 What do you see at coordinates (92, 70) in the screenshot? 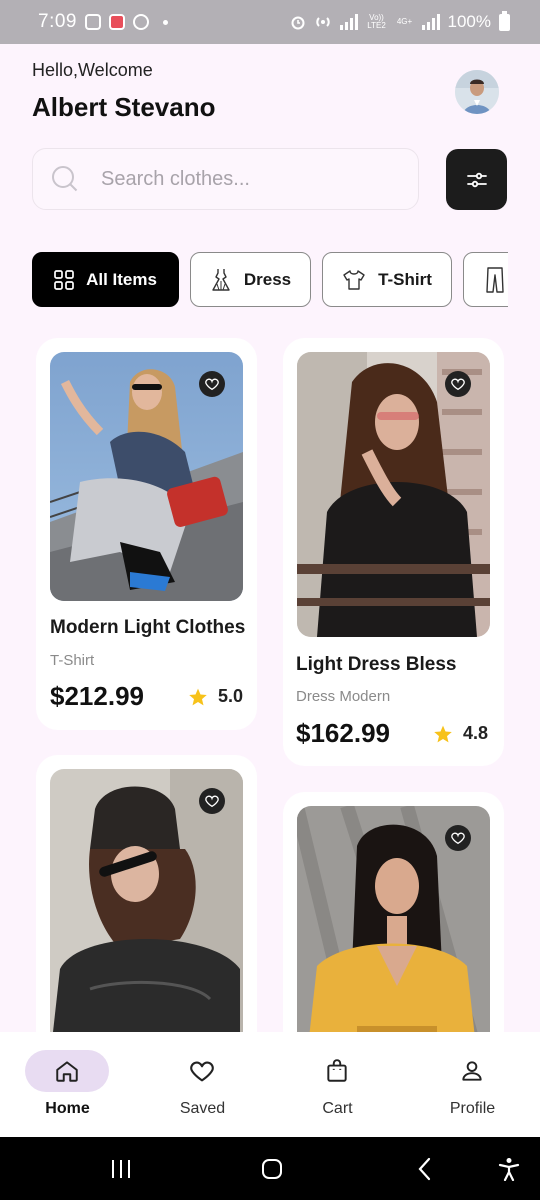
I see `greeting-text: Hello,Welcome` at bounding box center [92, 70].